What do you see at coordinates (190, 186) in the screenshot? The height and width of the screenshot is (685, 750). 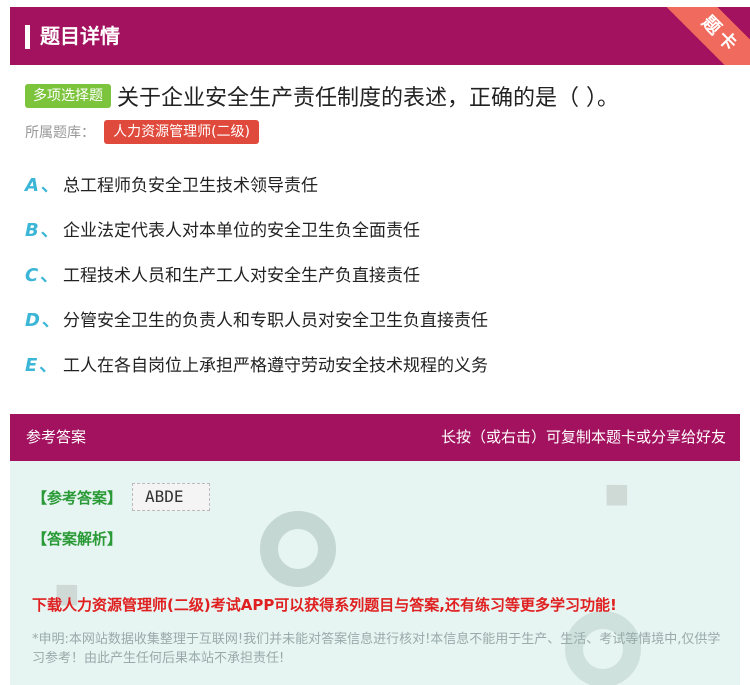 I see `option-text: 总工程师负安全卫生技术领导责任` at bounding box center [190, 186].